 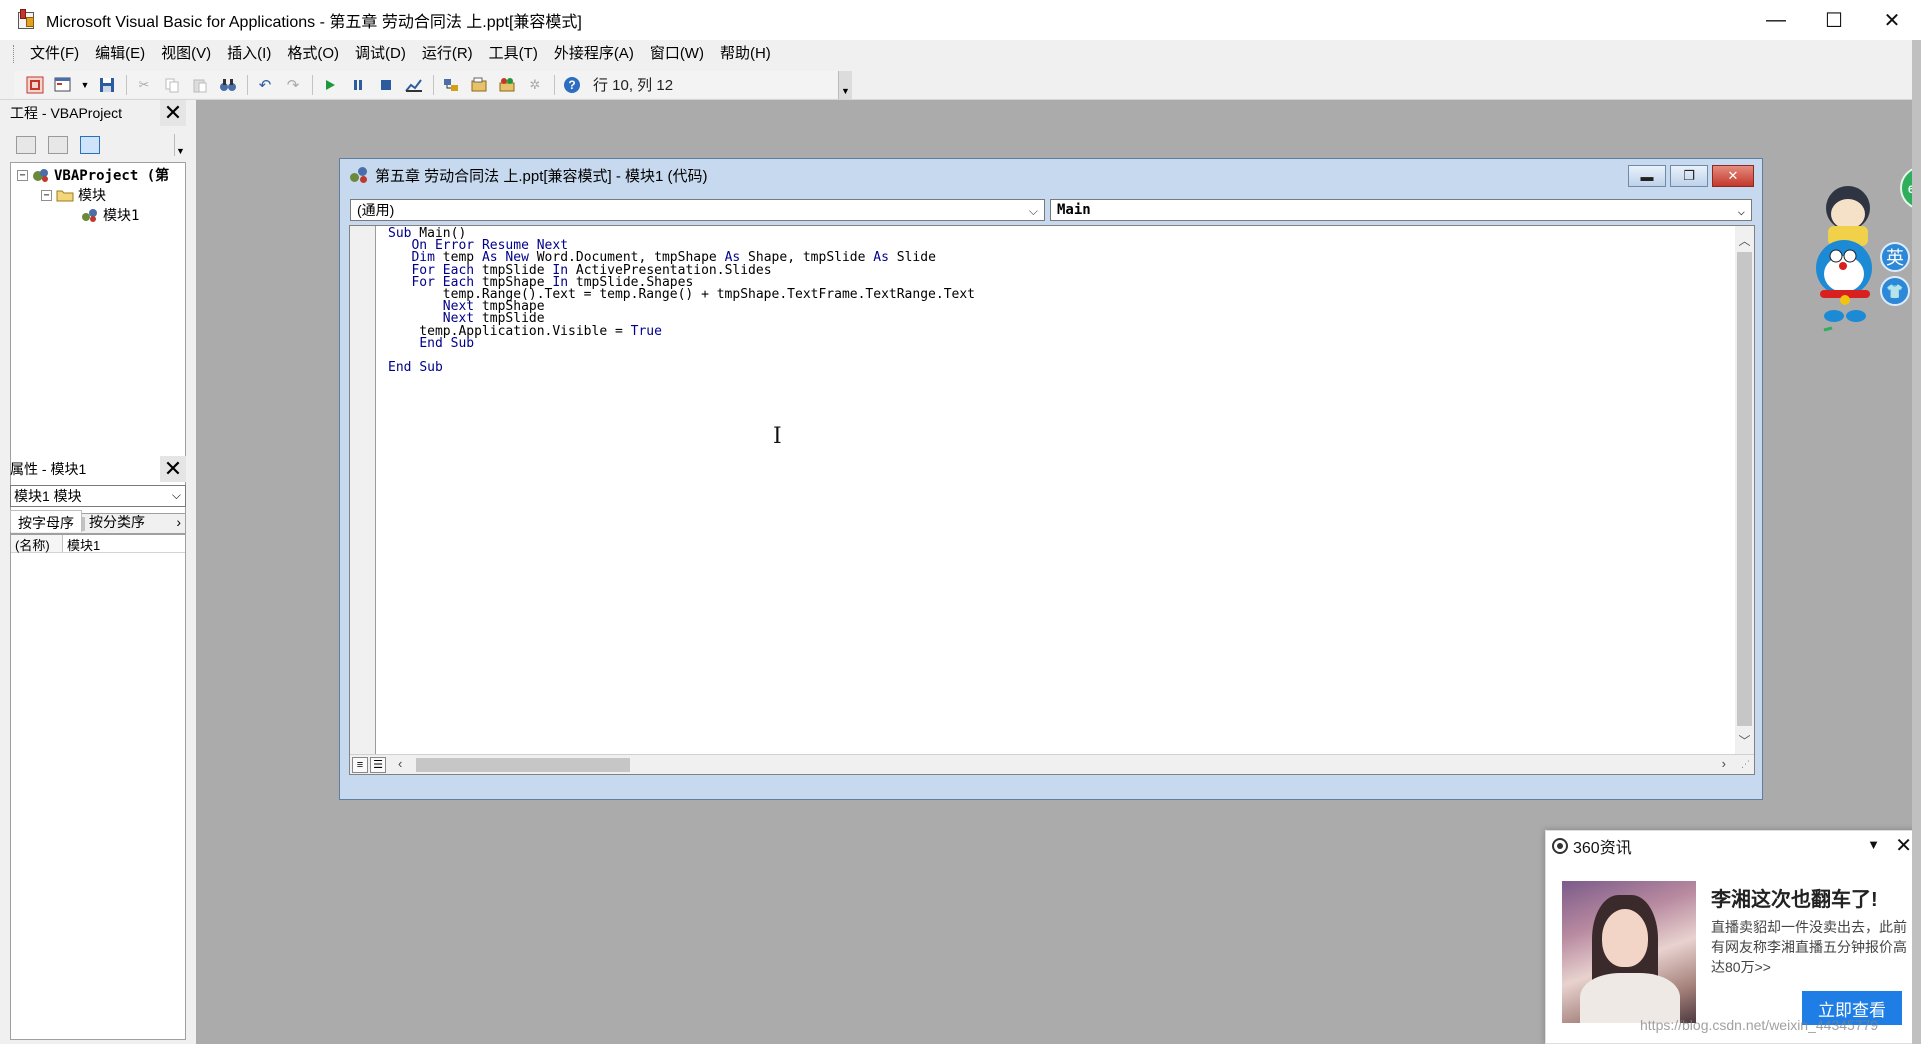 What do you see at coordinates (312, 84) in the screenshot?
I see `toolbar-separator` at bounding box center [312, 84].